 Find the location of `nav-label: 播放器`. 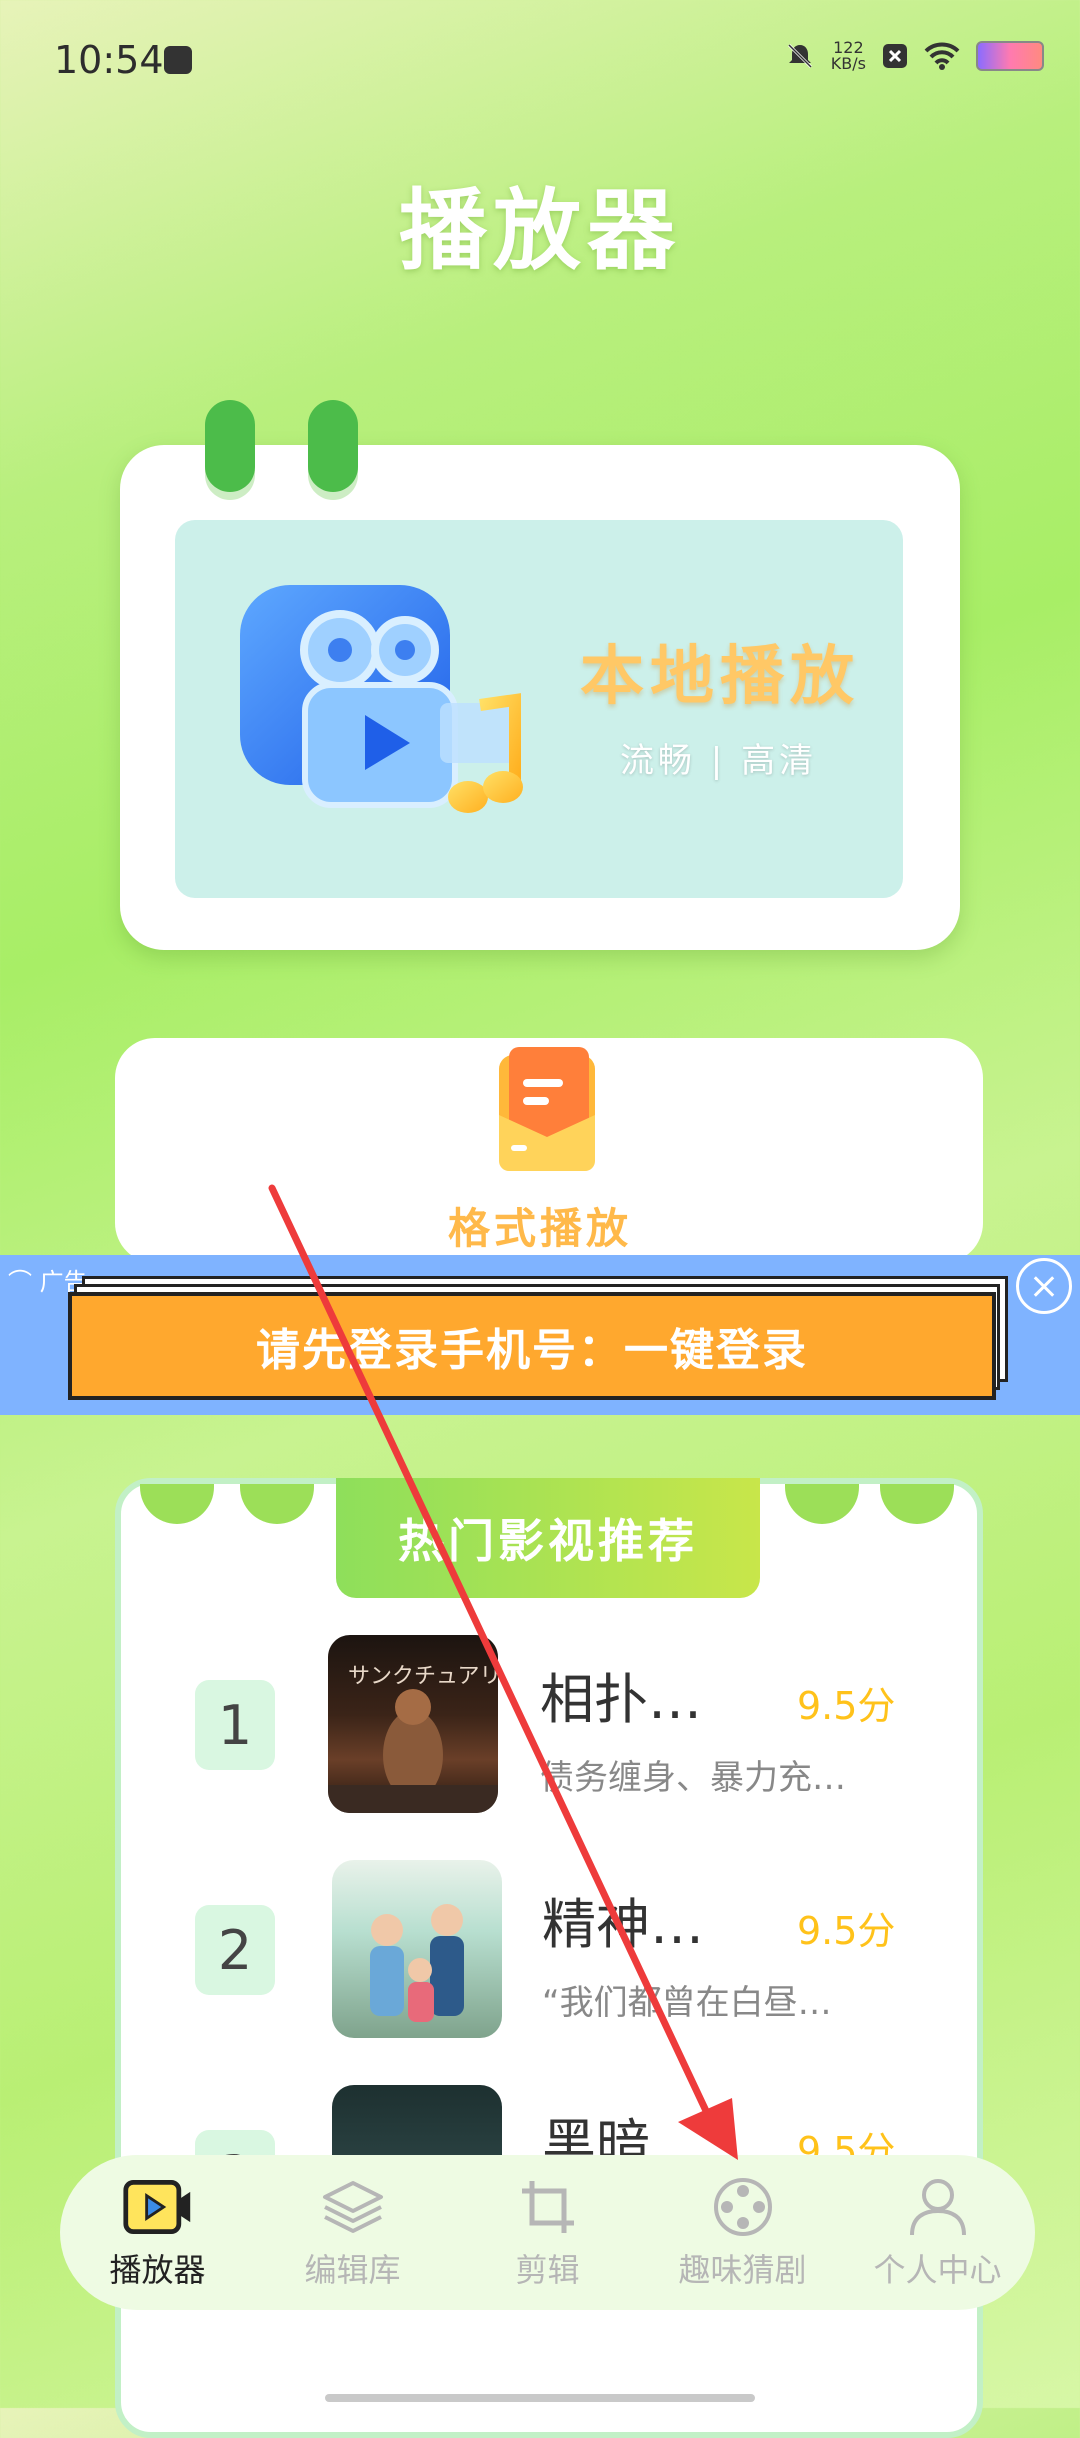

nav-label: 播放器 is located at coordinates (157, 2269).